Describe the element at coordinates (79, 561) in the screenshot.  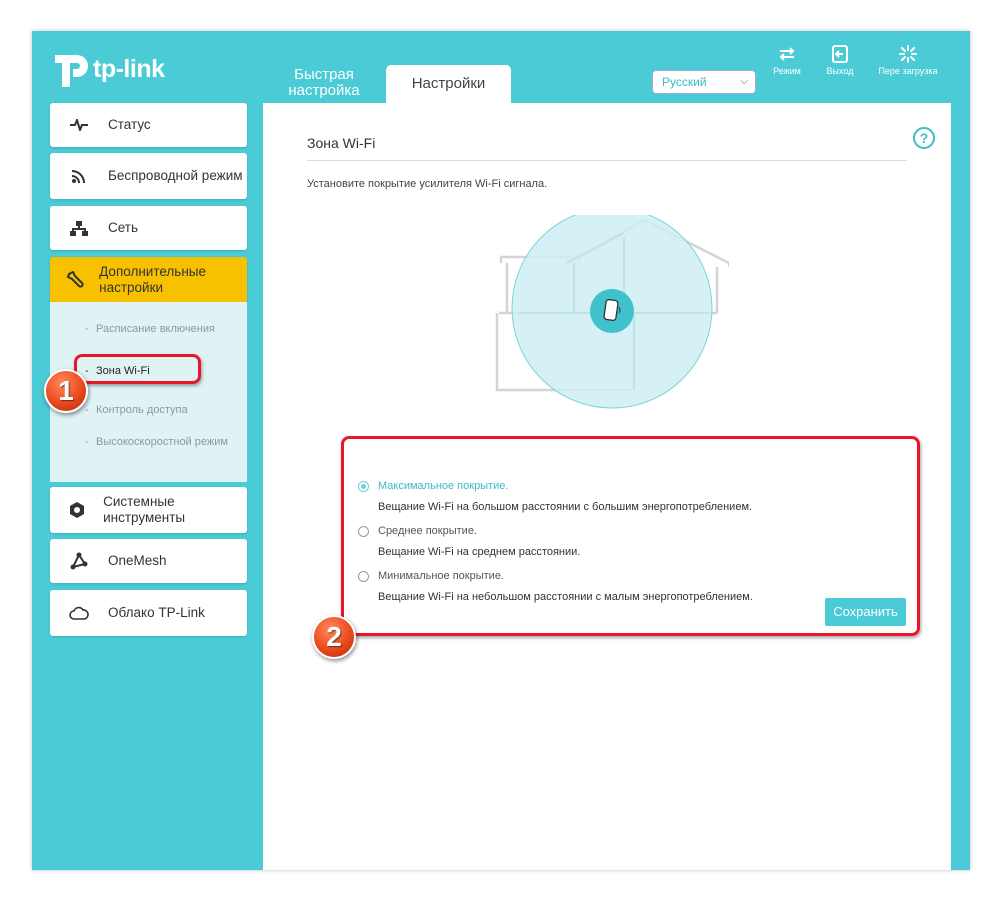
I see `mesh-icon` at that location.